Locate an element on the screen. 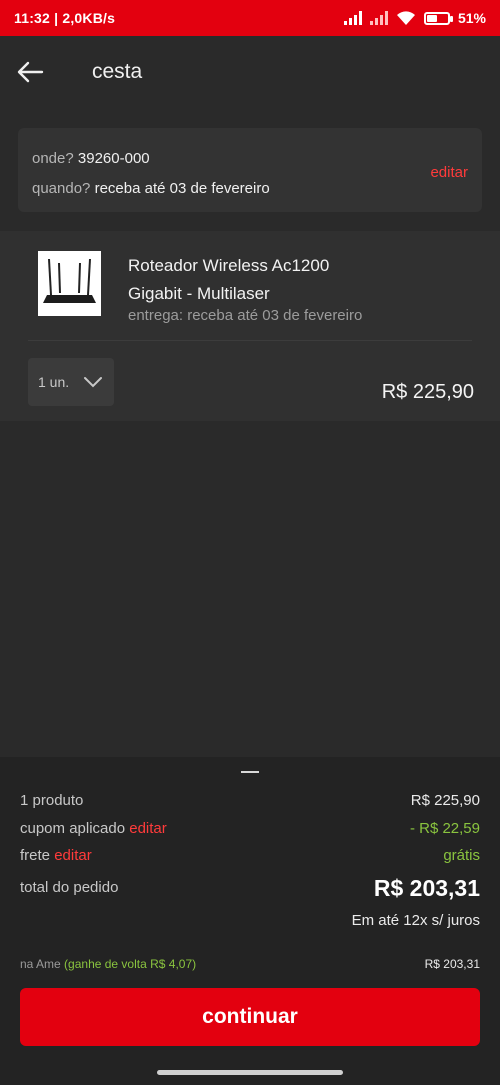 Image resolution: width=500 pixels, height=1085 pixels. divider is located at coordinates (250, 340).